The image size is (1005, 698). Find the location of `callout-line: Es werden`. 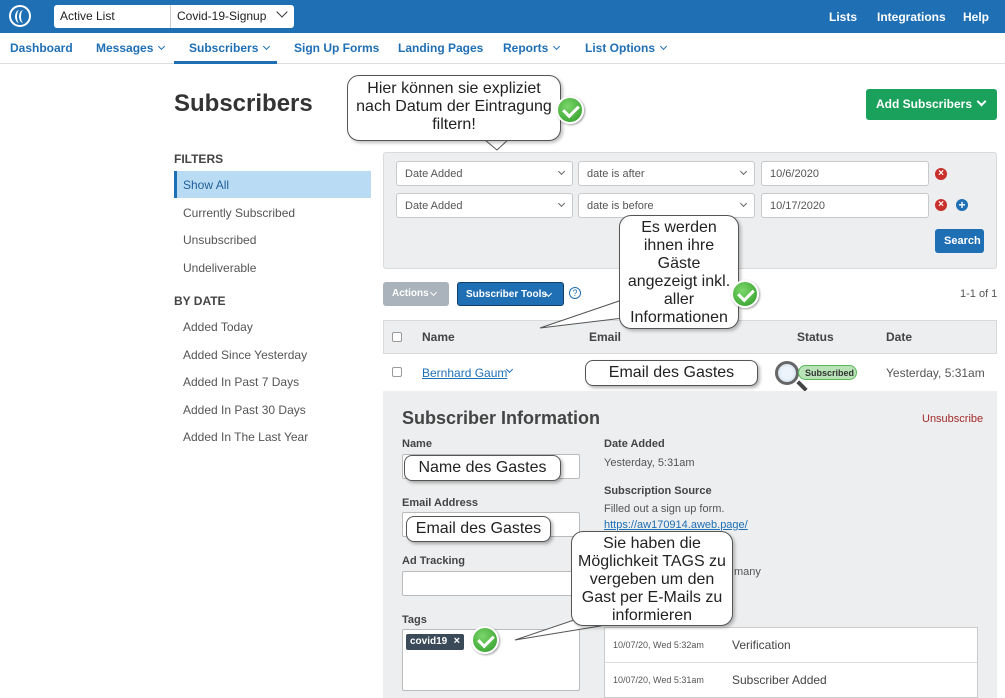

callout-line: Es werden is located at coordinates (679, 227).